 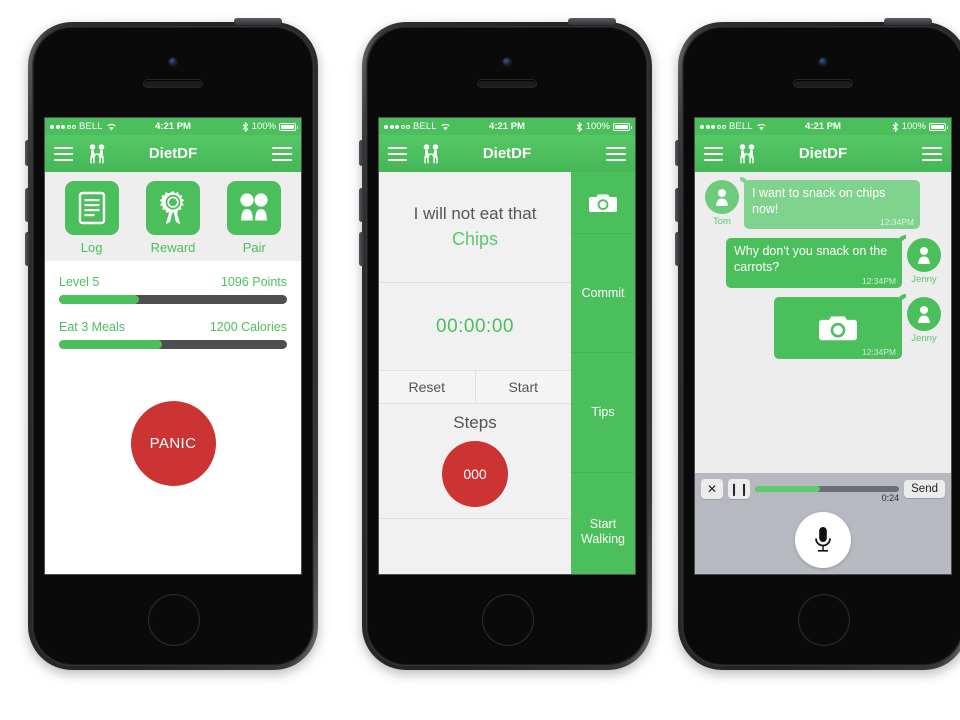 I want to click on timer-button-row: Reset Start, so click(x=475, y=387).